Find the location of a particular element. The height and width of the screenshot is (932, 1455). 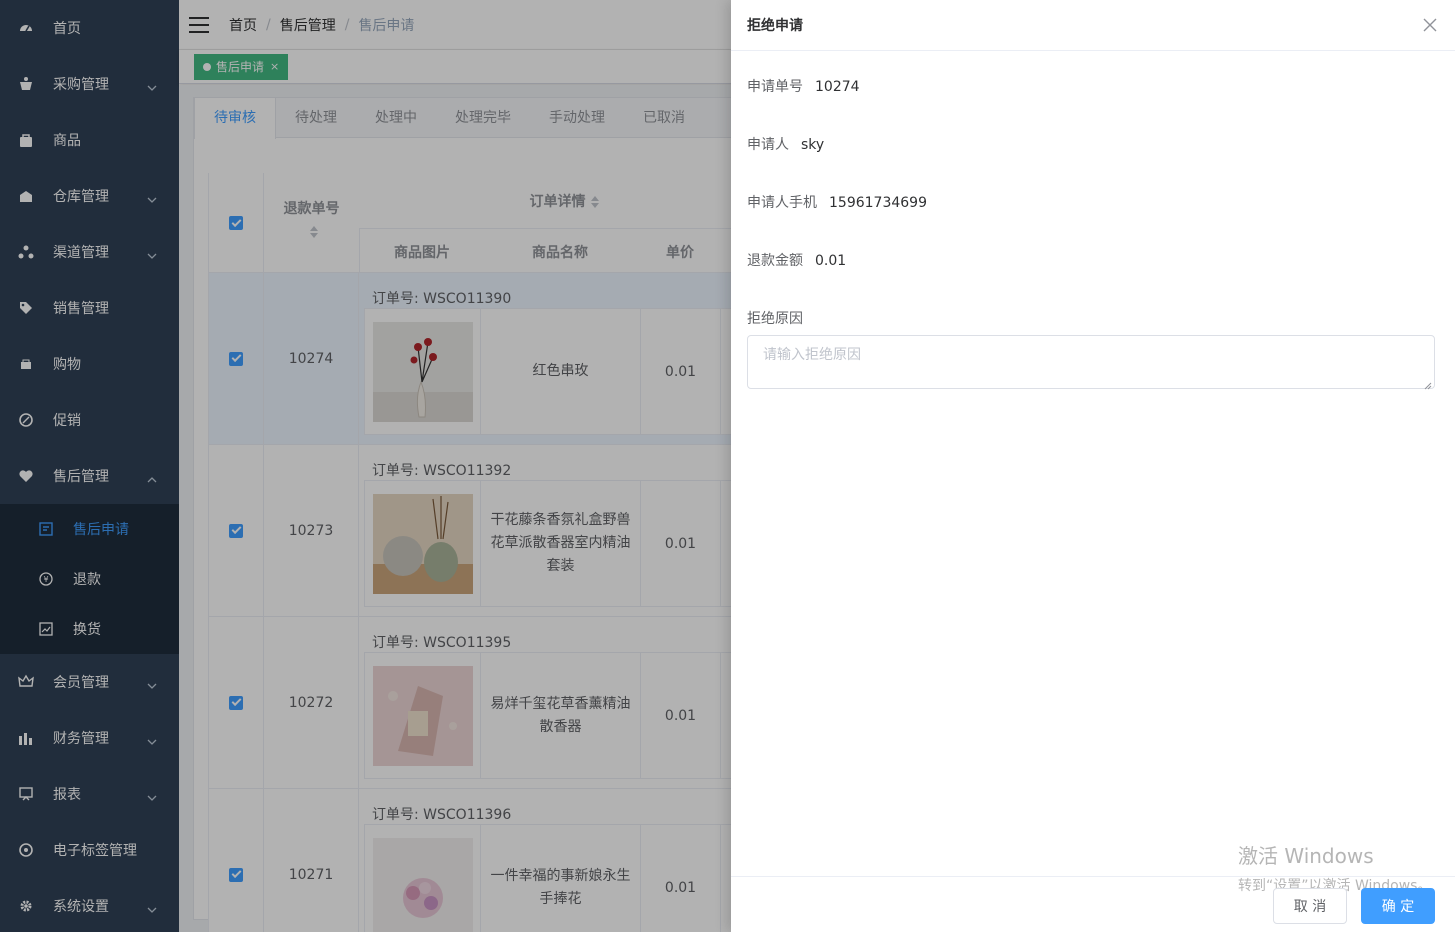

field-refund-amount: 退款金额 0.01 is located at coordinates (796, 260).